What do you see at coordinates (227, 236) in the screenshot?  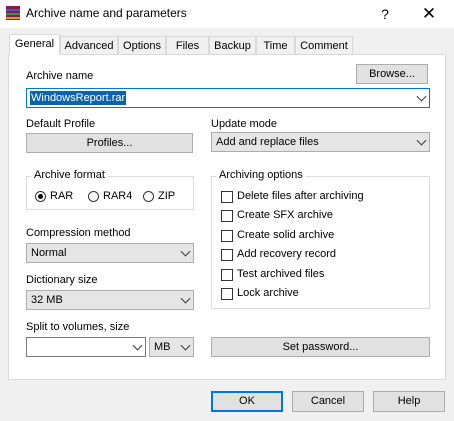 I see `create-solid-checkbox` at bounding box center [227, 236].